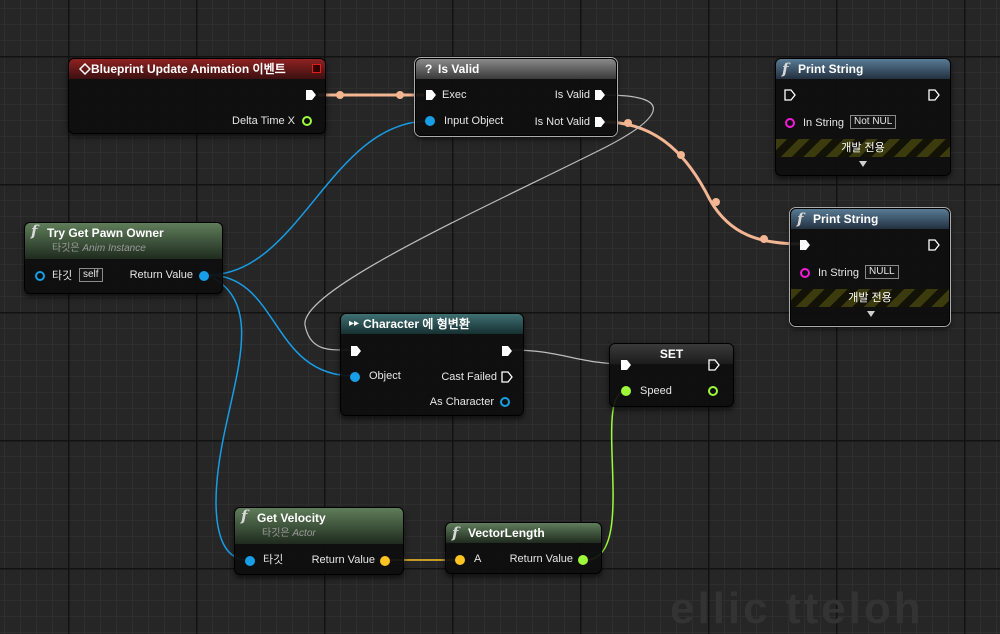 The height and width of the screenshot is (634, 1000). I want to click on in-string-field: NULL, so click(882, 272).